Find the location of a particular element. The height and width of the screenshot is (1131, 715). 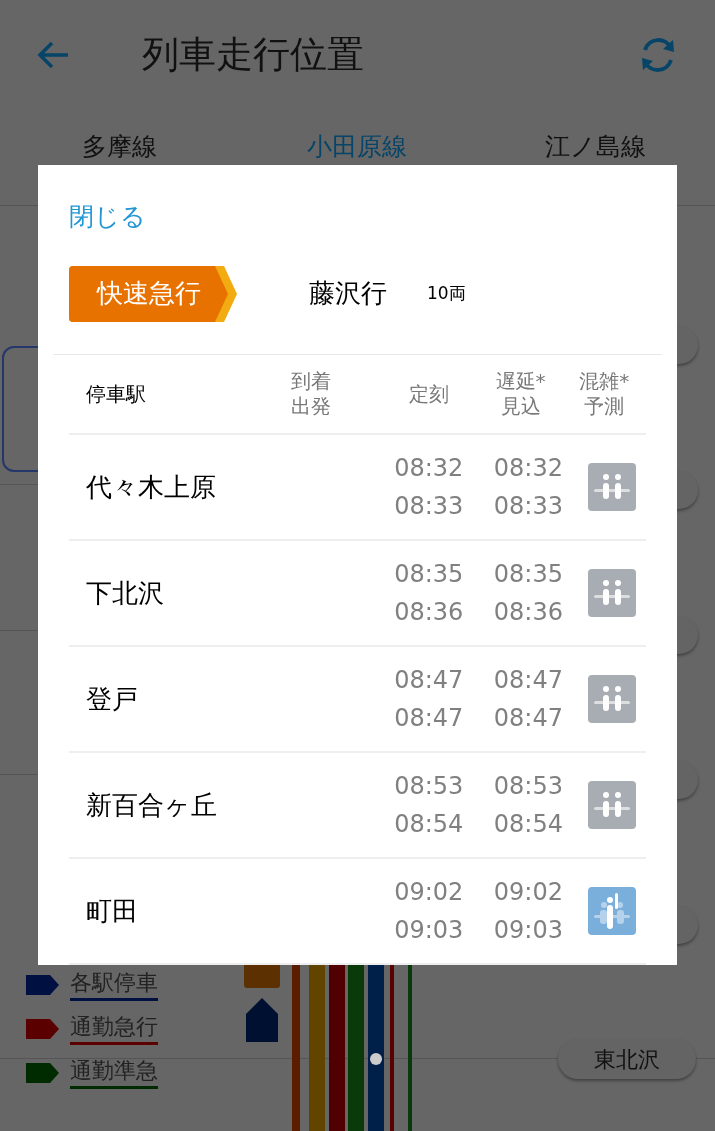

expected-time: 08:53 is located at coordinates (528, 786).